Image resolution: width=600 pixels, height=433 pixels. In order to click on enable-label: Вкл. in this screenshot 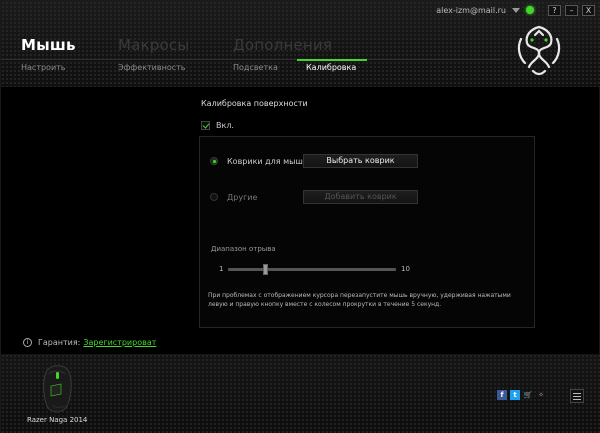, I will do `click(225, 125)`.